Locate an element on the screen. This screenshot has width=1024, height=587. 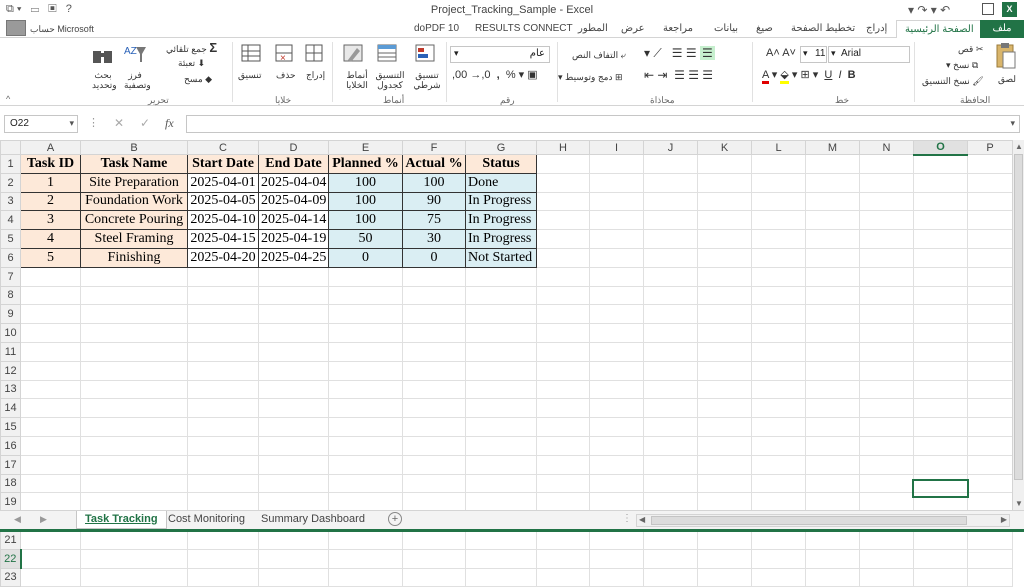
tab-view: عرض is located at coordinates (633, 29).